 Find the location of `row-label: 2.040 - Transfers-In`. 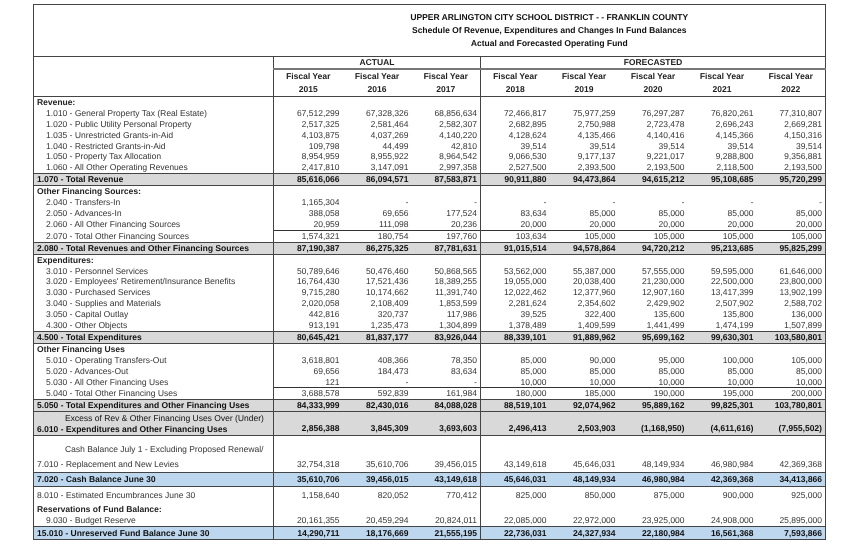

row-label: 2.040 - Transfers-In is located at coordinates (82, 202).